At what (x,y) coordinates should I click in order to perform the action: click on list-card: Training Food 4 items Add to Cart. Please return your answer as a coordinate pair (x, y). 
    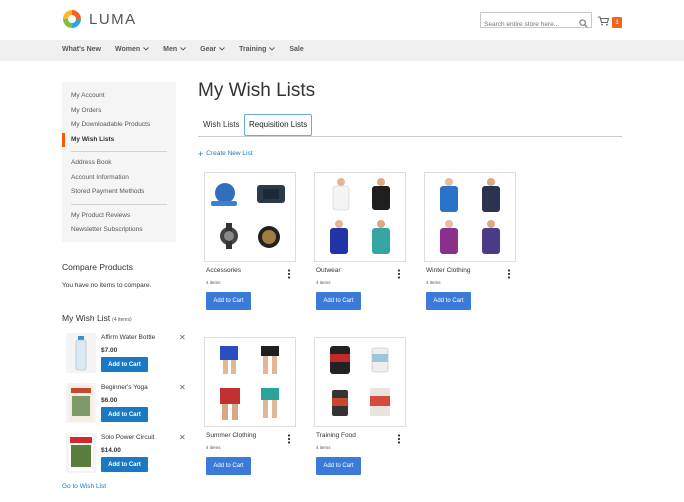
    Looking at the image, I should click on (360, 408).